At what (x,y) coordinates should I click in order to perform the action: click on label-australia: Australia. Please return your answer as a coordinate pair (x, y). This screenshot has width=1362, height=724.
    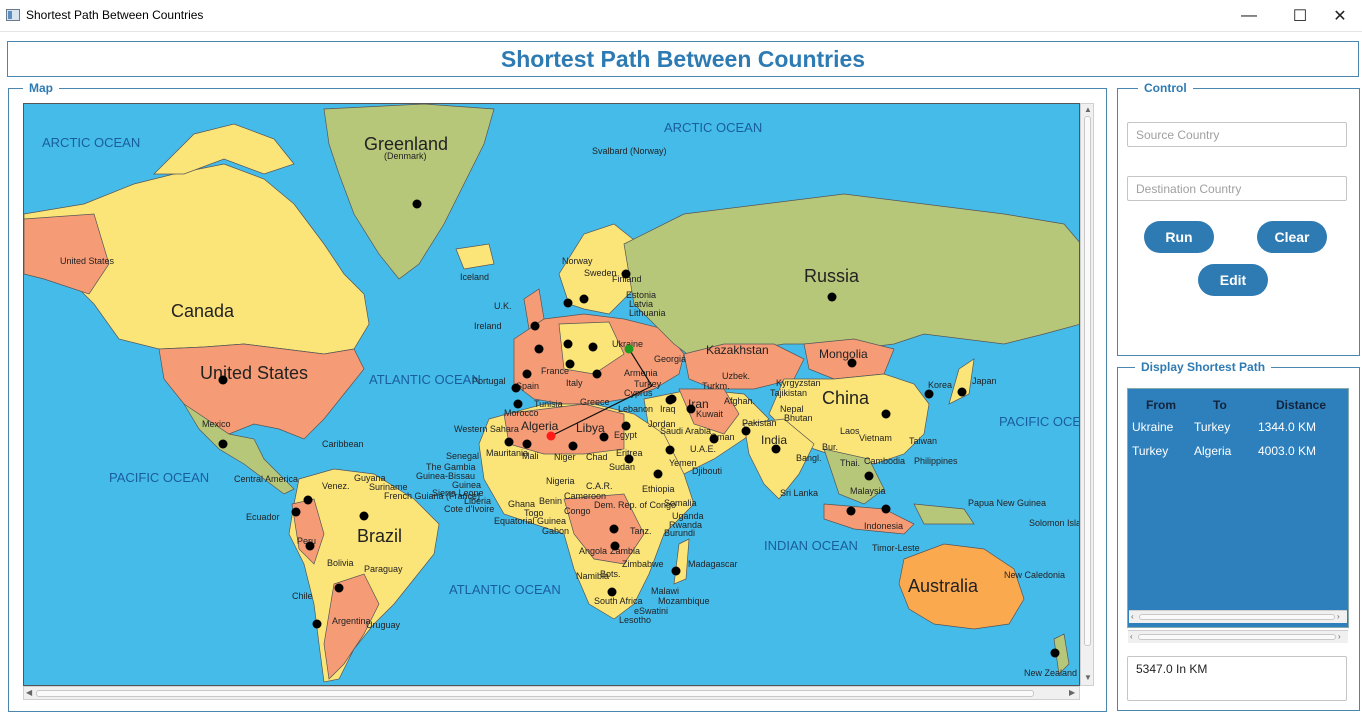
    Looking at the image, I should click on (943, 586).